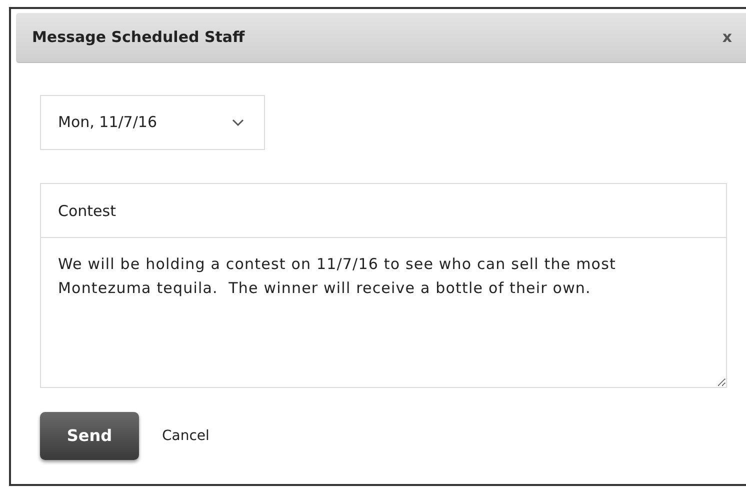 This screenshot has height=487, width=746. I want to click on subject-field: Contest, so click(383, 210).